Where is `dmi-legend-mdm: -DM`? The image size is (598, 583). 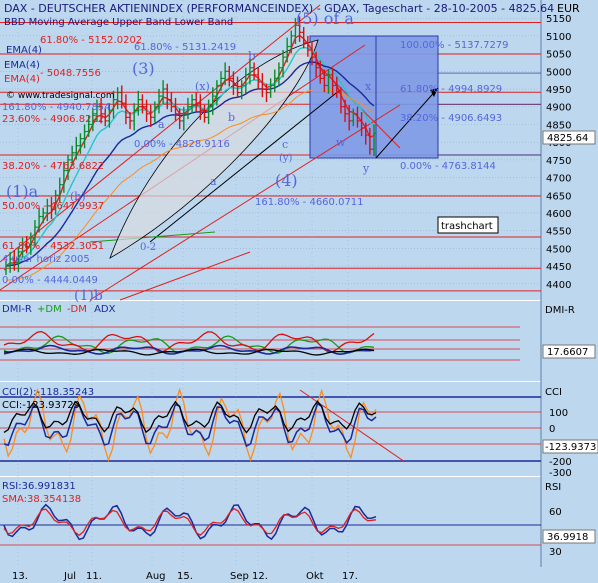
dmi-legend-mdm: -DM is located at coordinates (77, 309).